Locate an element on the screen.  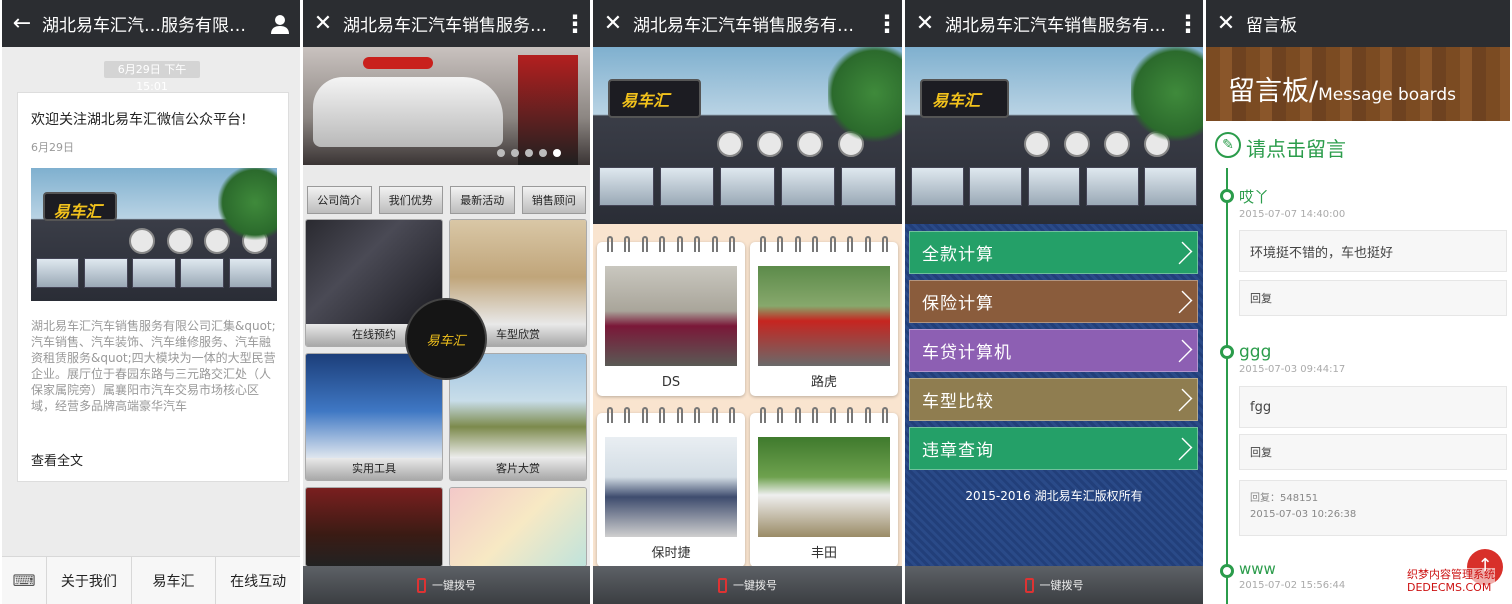
top-bar: ← 湖北易车汇汽…服务有限公司 is located at coordinates (151, 23).